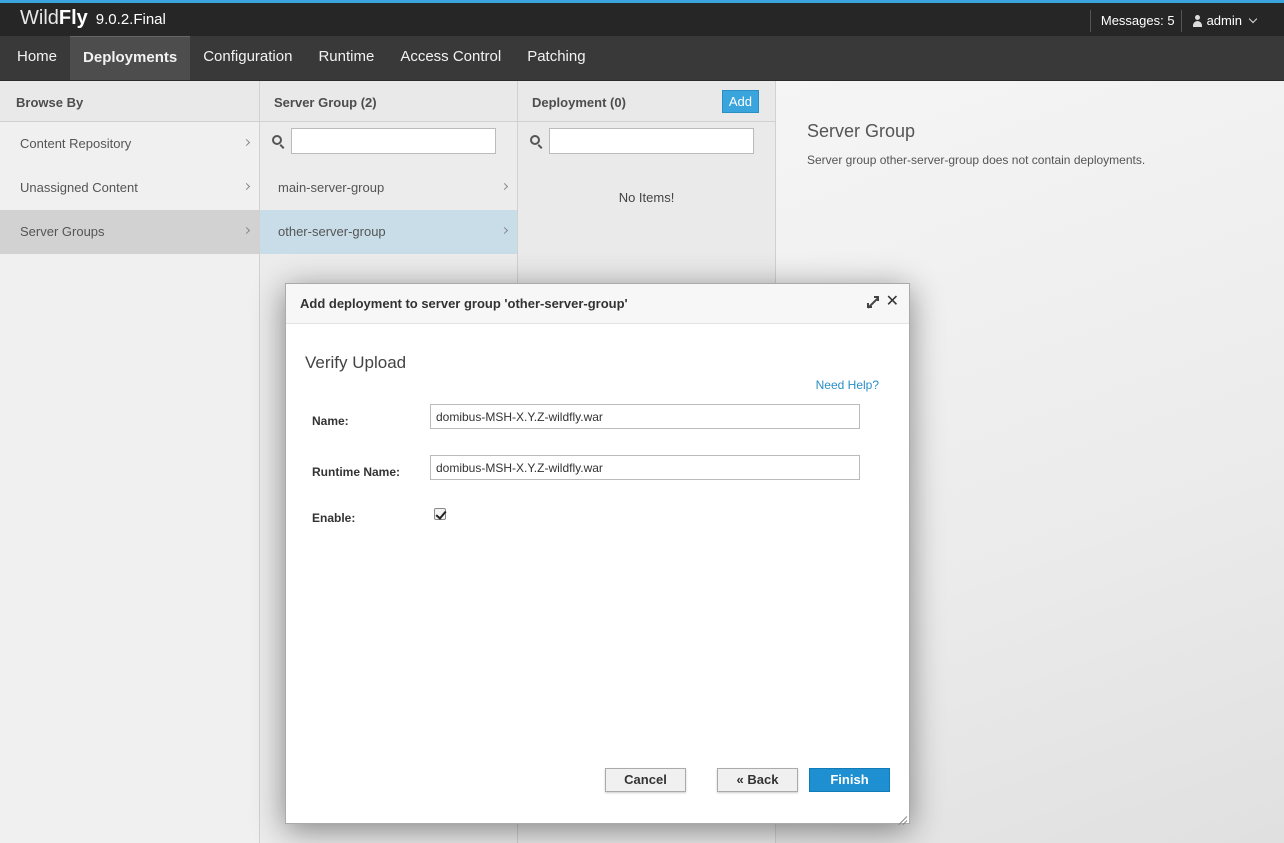 This screenshot has width=1284, height=843. What do you see at coordinates (129, 101) in the screenshot?
I see `browse-by-header: Browse By` at bounding box center [129, 101].